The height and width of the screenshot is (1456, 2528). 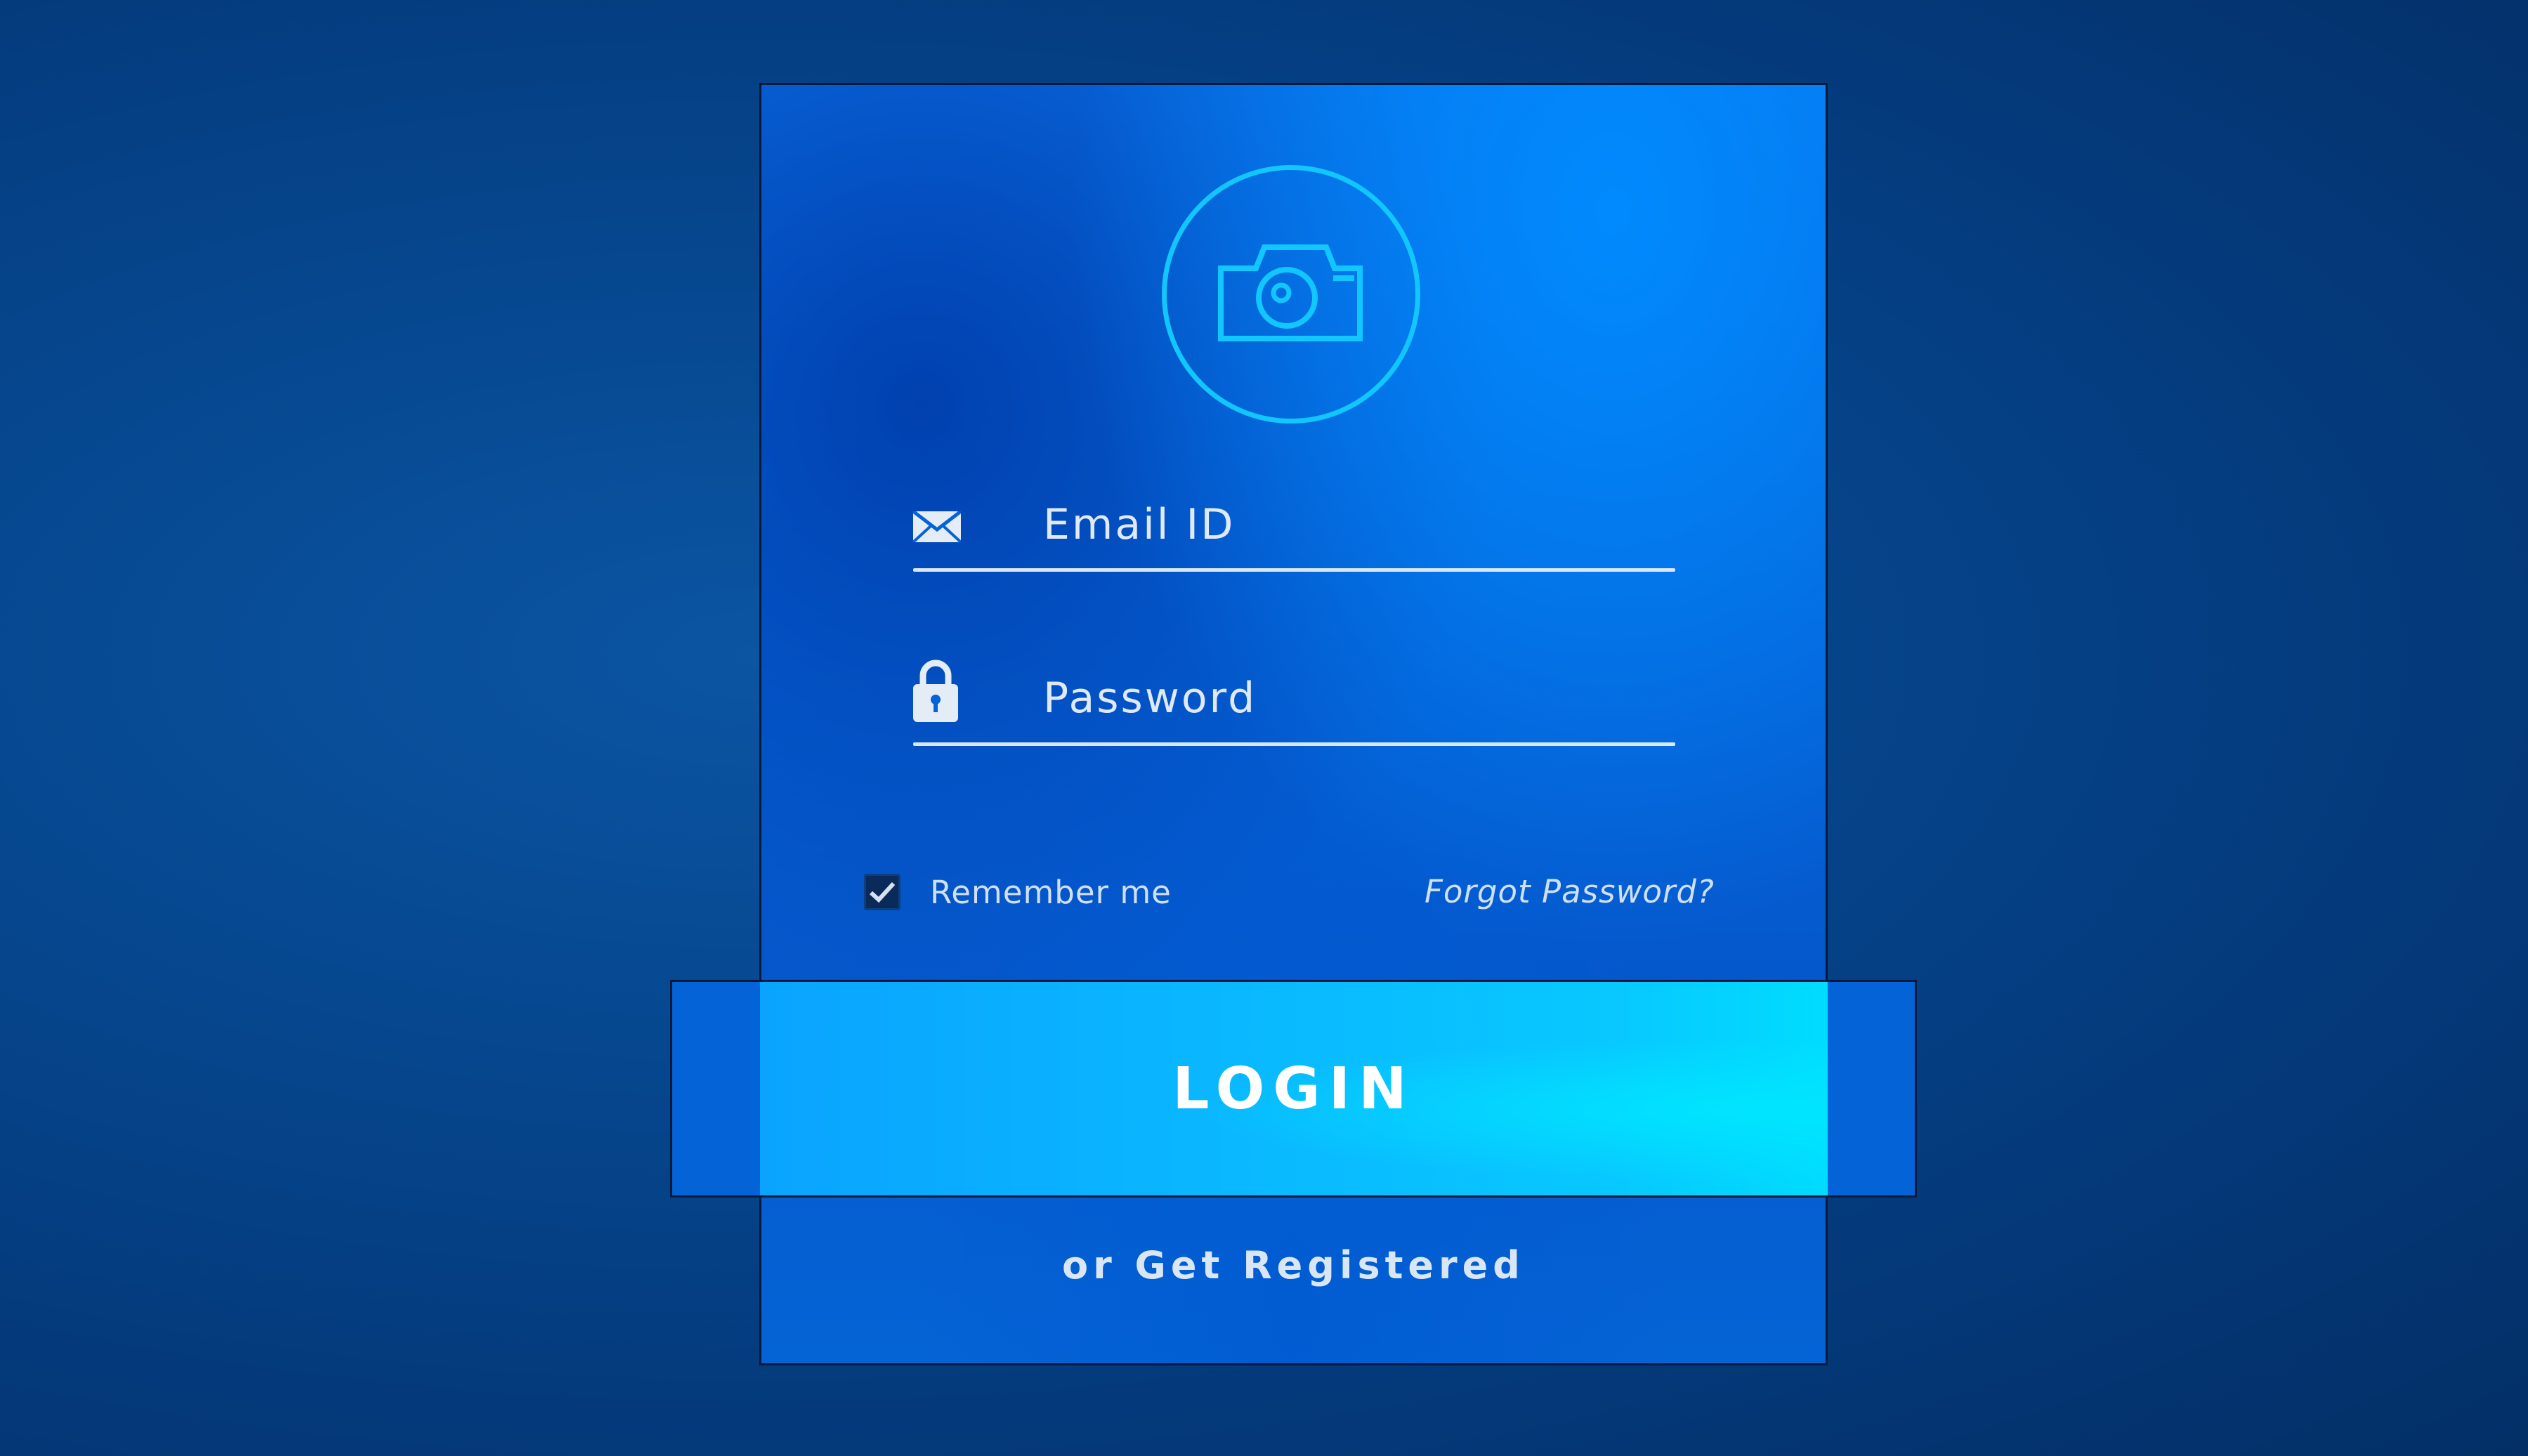 I want to click on forgot-password-link: Forgot Password?, so click(x=1570, y=892).